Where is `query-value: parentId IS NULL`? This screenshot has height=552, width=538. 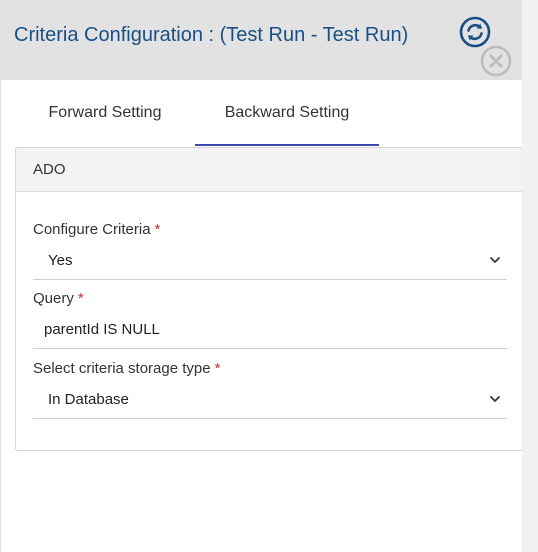
query-value: parentId IS NULL is located at coordinates (102, 329).